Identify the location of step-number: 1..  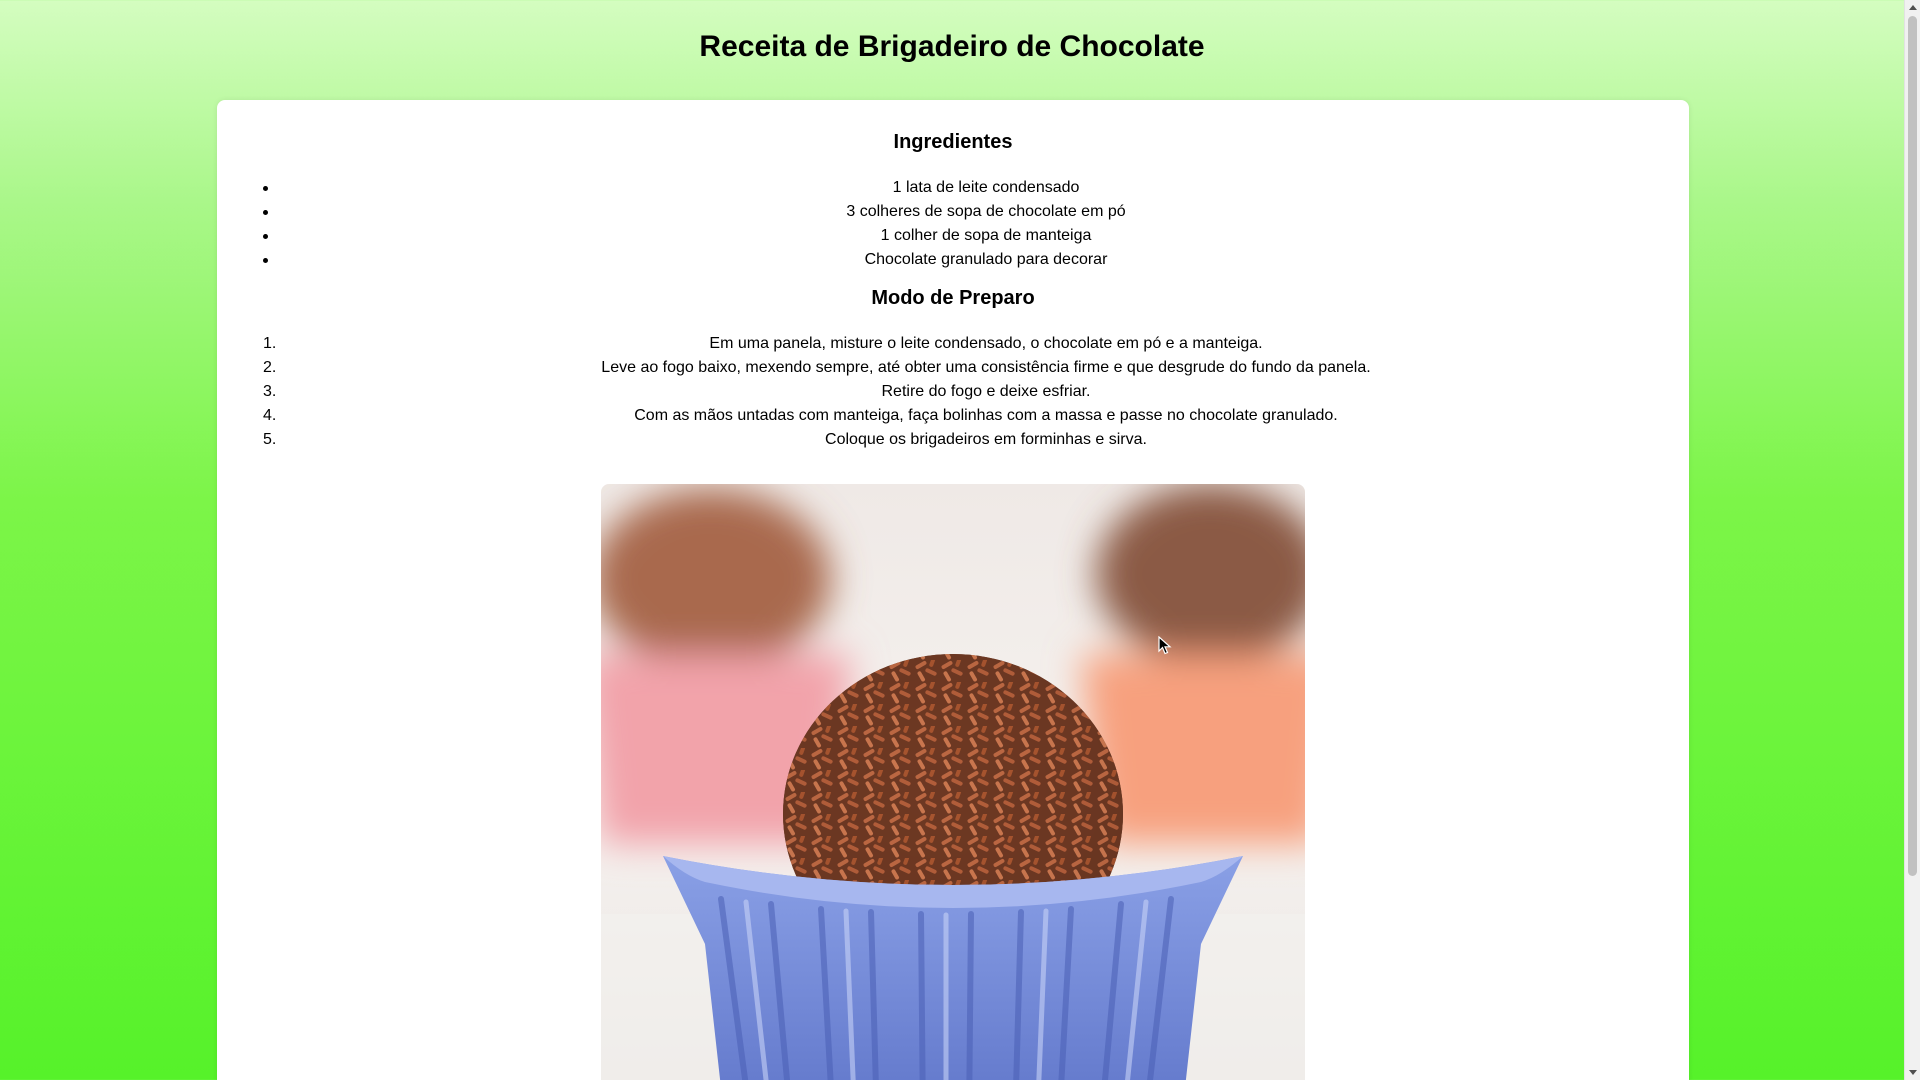
(270, 343).